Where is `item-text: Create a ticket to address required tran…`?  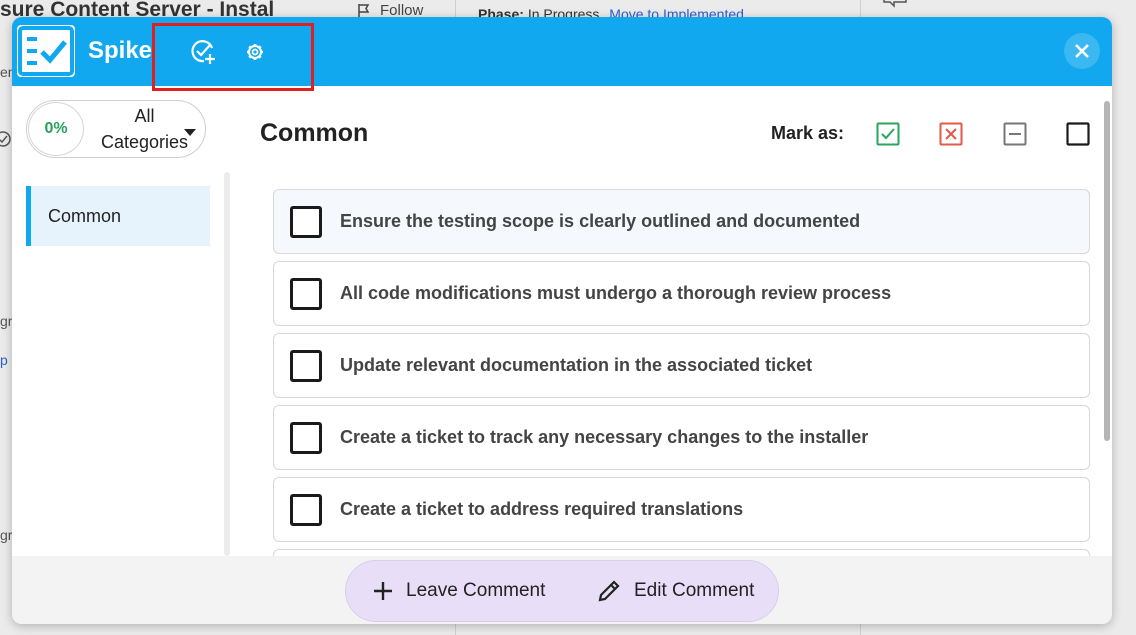
item-text: Create a ticket to address required tran… is located at coordinates (542, 509).